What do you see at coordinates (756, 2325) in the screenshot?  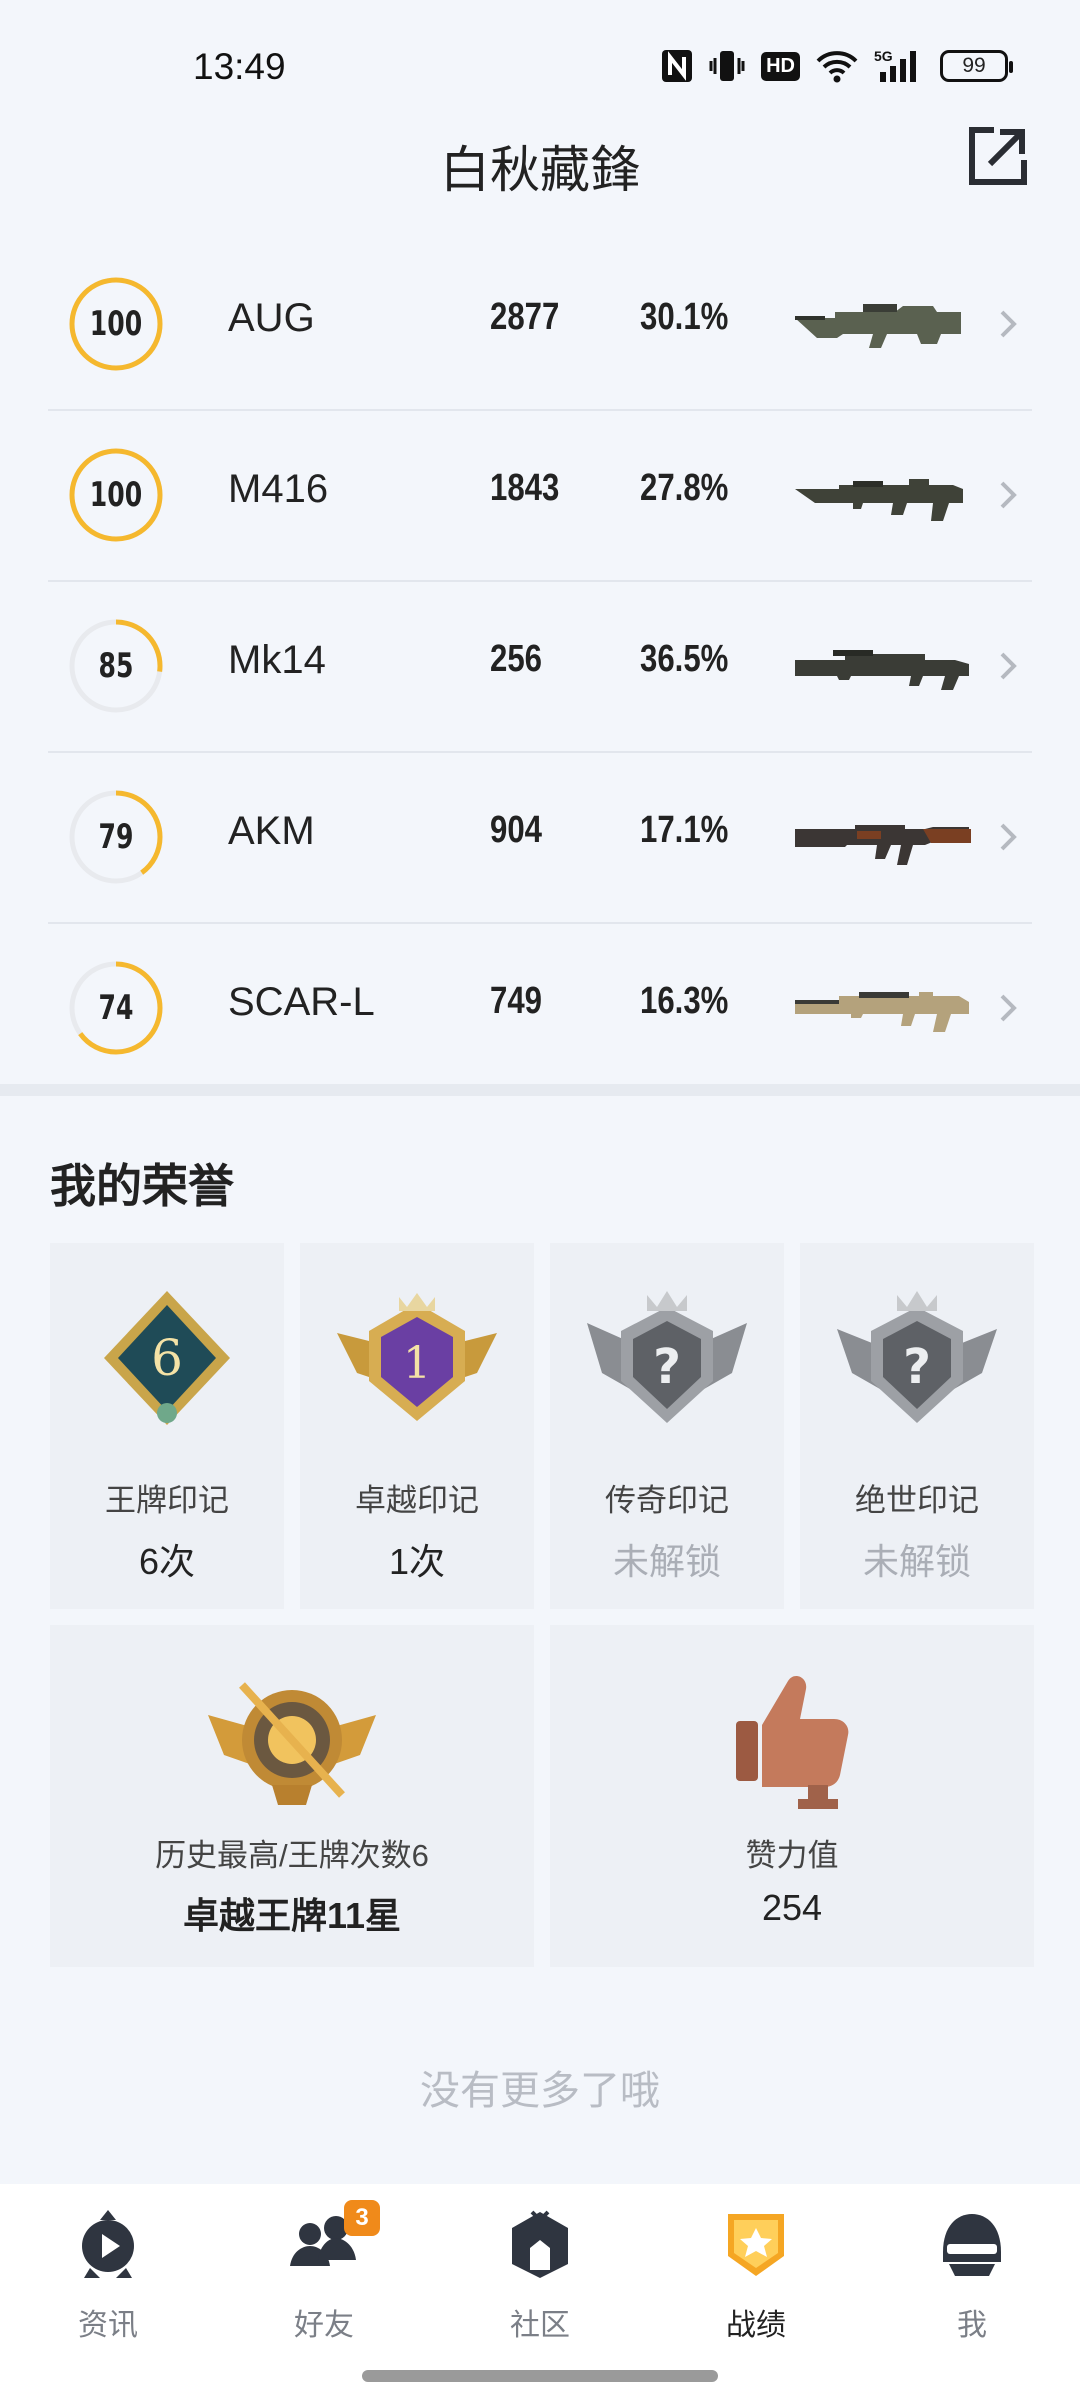 I see `nav-label: 战绩` at bounding box center [756, 2325].